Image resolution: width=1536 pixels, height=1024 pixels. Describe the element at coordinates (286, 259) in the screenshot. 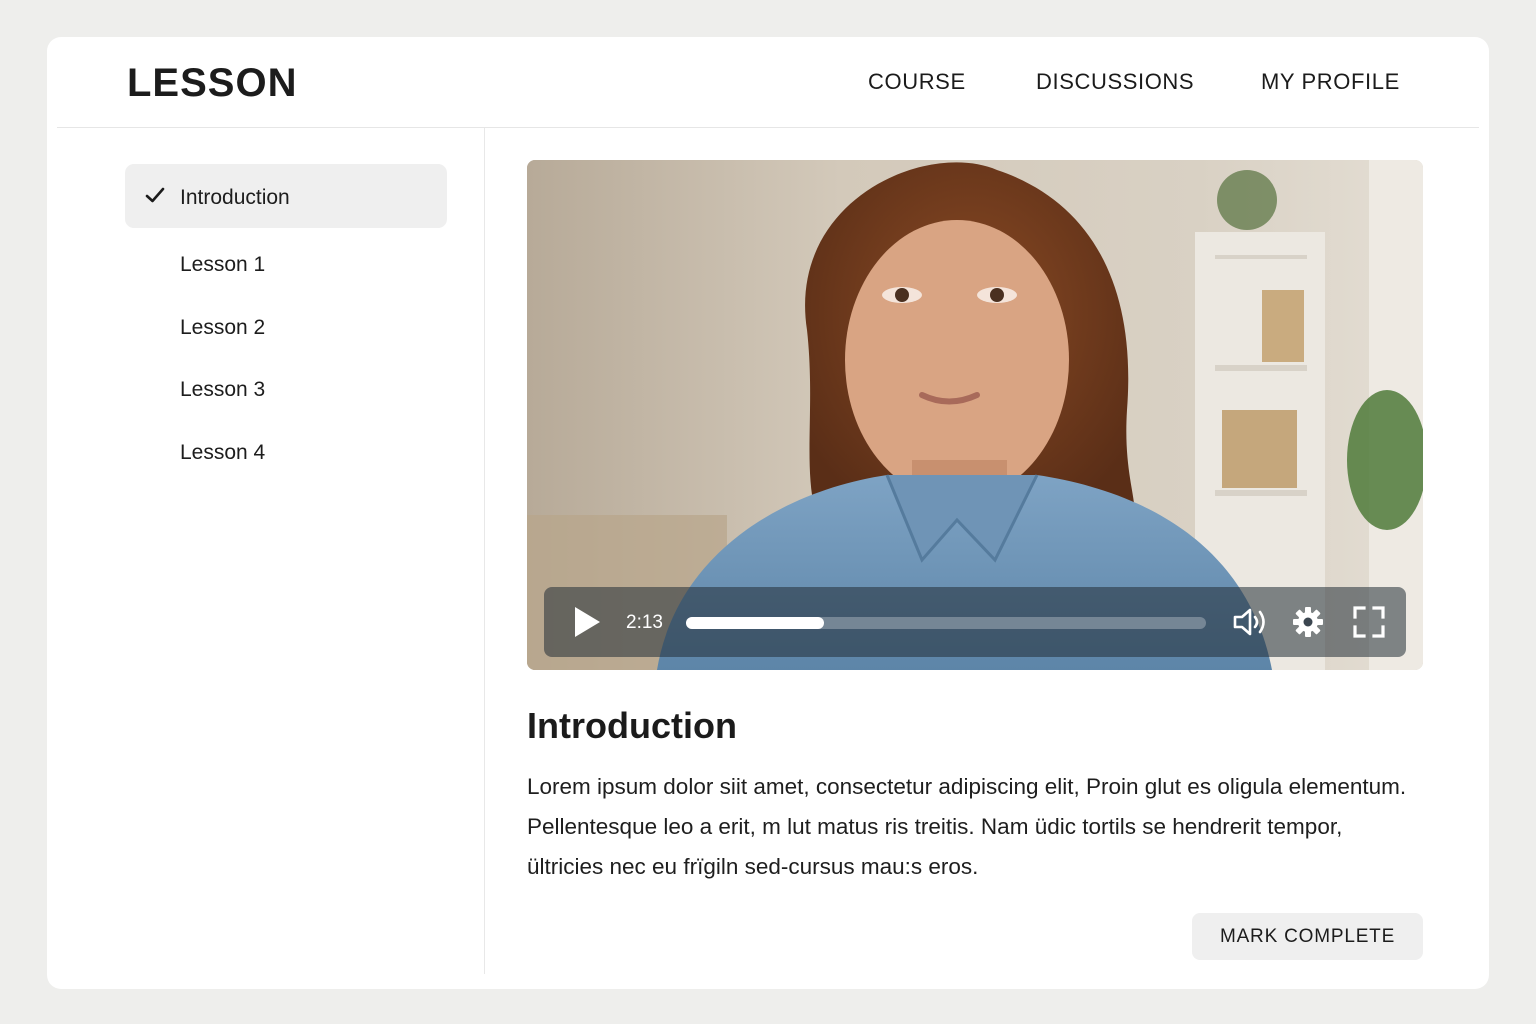

I see `sidebar-item-lesson-1: Lesson 1` at that location.